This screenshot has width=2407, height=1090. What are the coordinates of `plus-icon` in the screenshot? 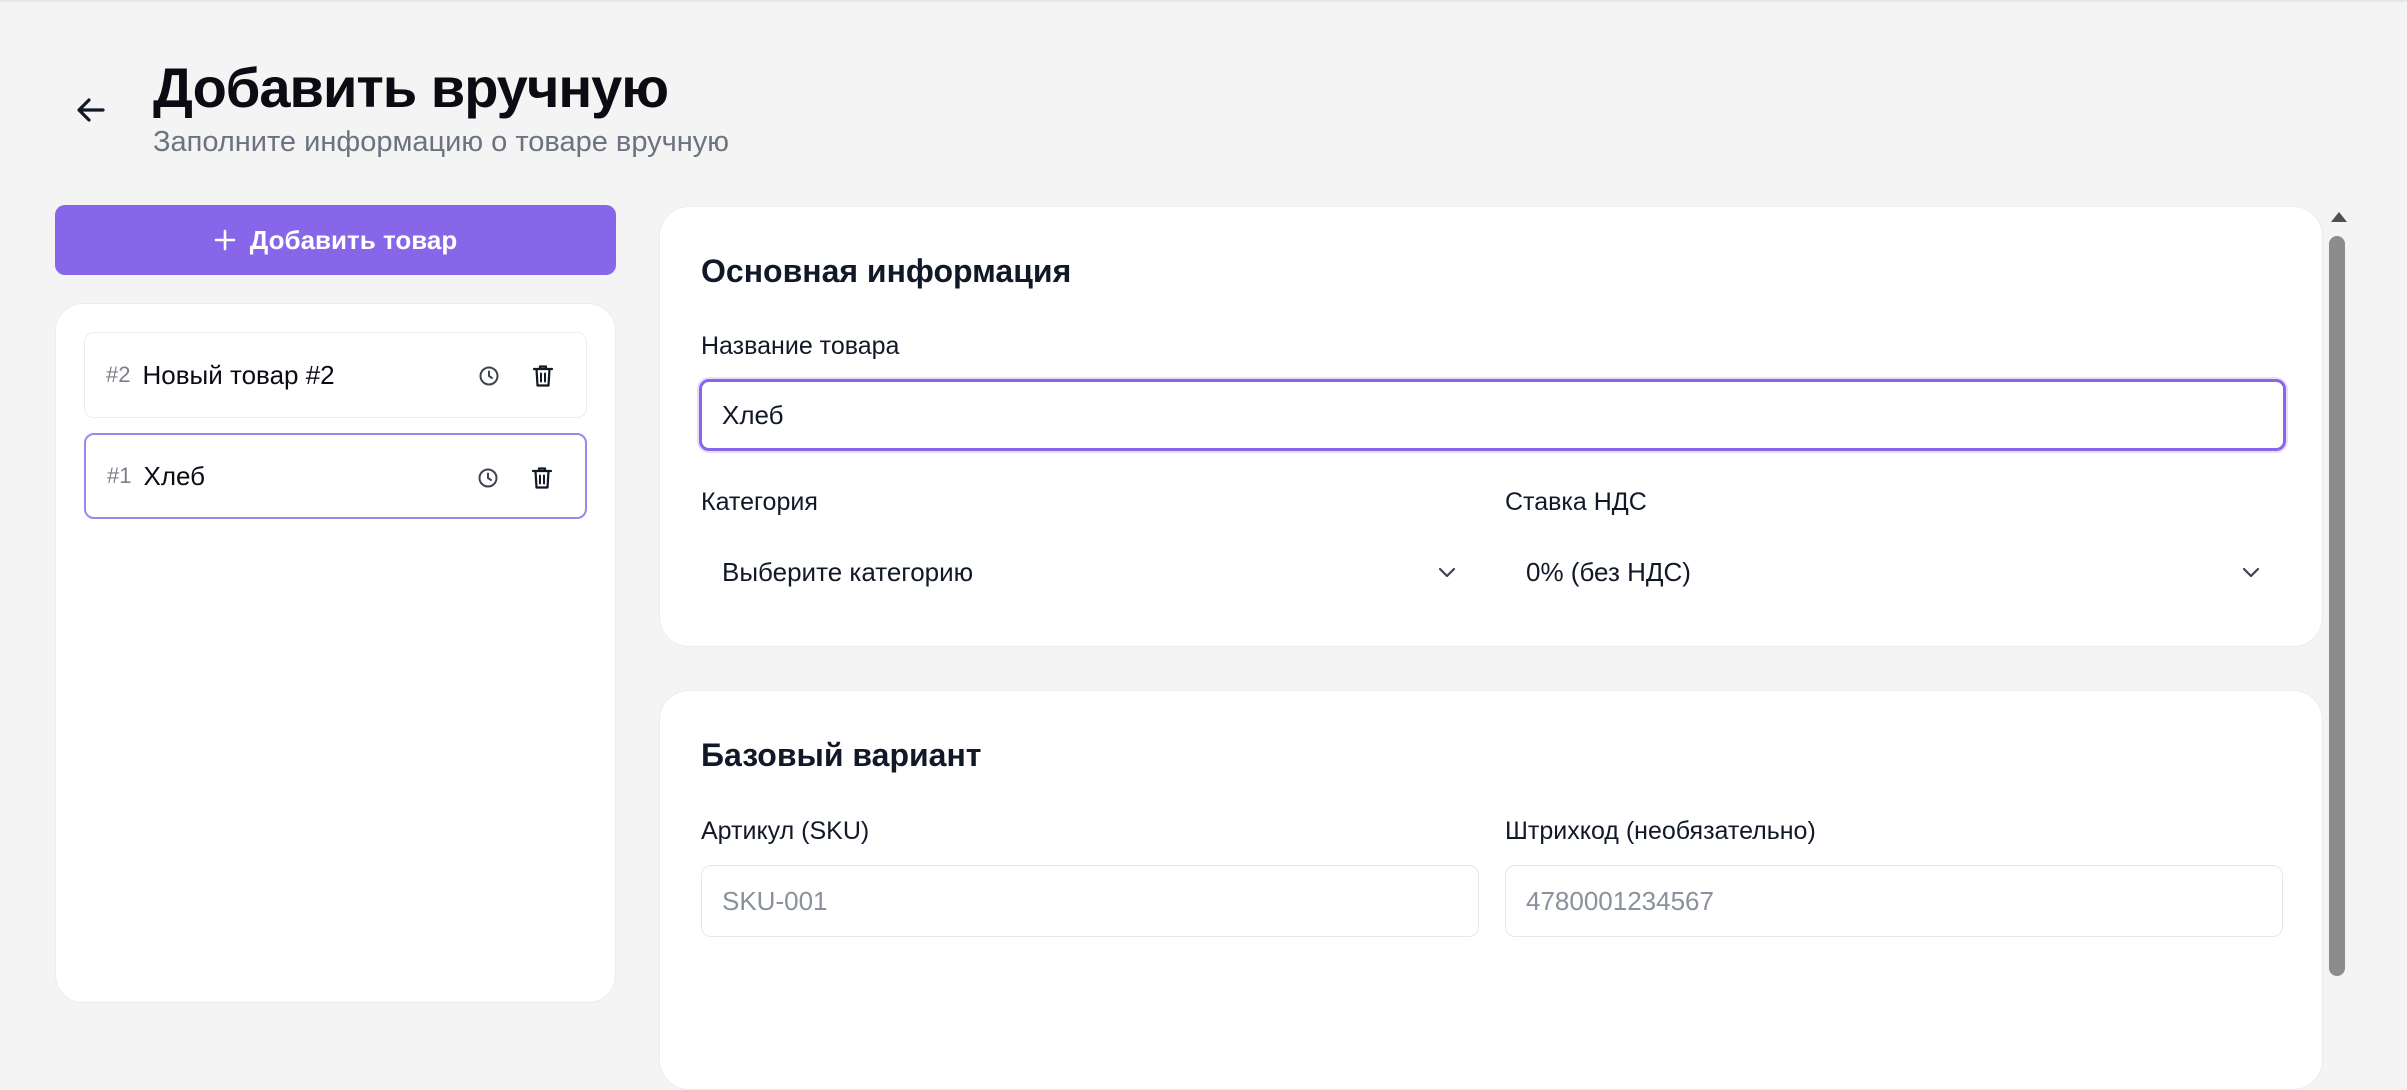 It's located at (225, 240).